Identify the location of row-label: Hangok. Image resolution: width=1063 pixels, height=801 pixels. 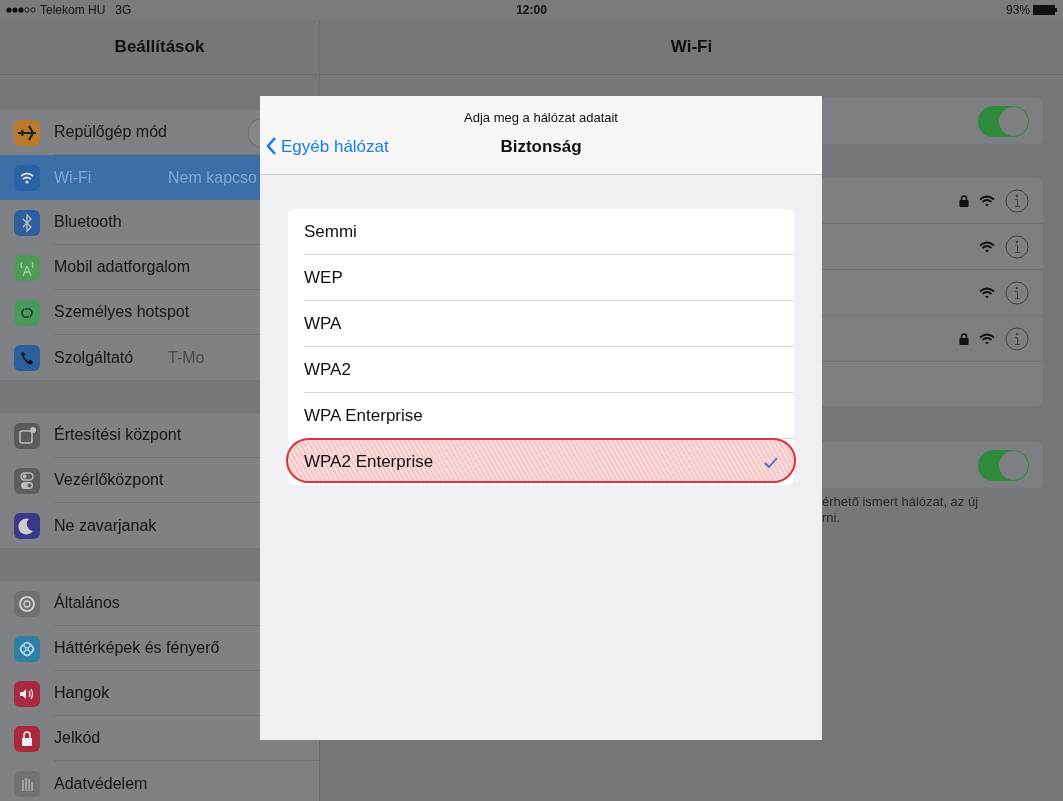
(82, 693).